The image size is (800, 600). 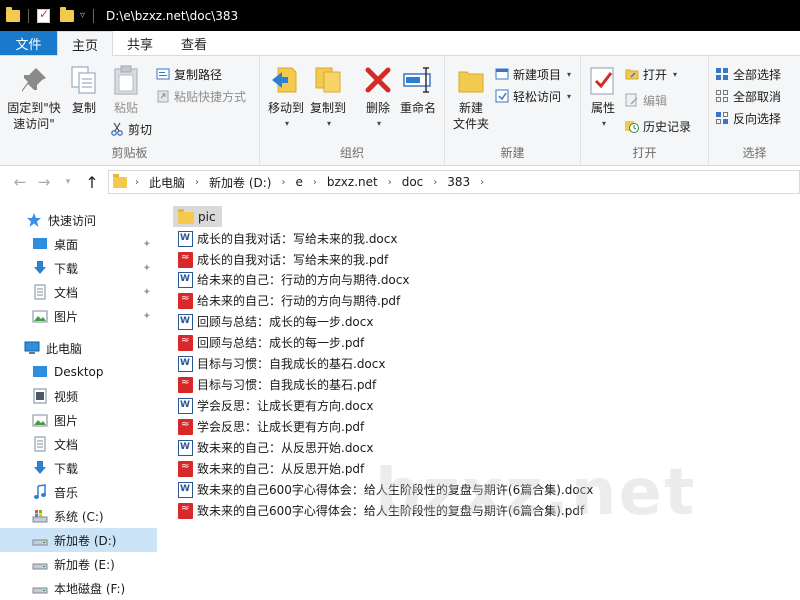 What do you see at coordinates (189, 74) in the screenshot?
I see `copy-path-button: 复制路径` at bounding box center [189, 74].